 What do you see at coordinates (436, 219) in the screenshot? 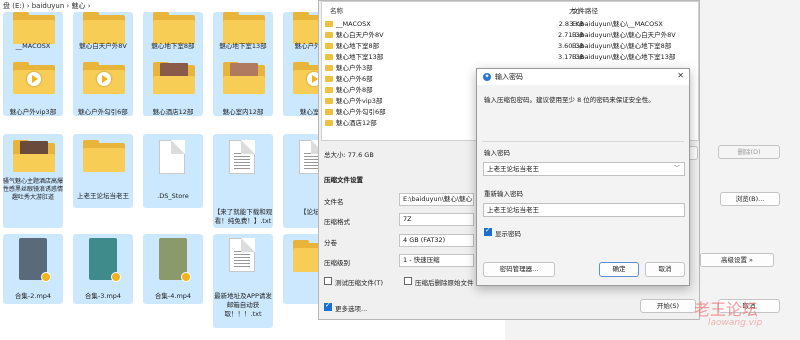
I see `format-select: 7Z` at bounding box center [436, 219].